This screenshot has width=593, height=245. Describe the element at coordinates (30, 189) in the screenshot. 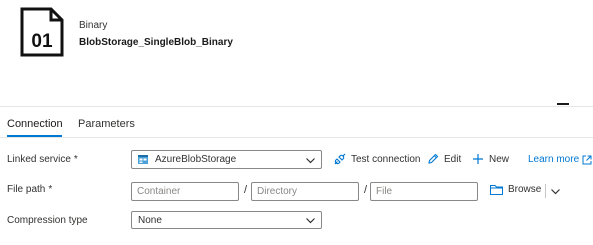

I see `file-path-label: File path *` at that location.